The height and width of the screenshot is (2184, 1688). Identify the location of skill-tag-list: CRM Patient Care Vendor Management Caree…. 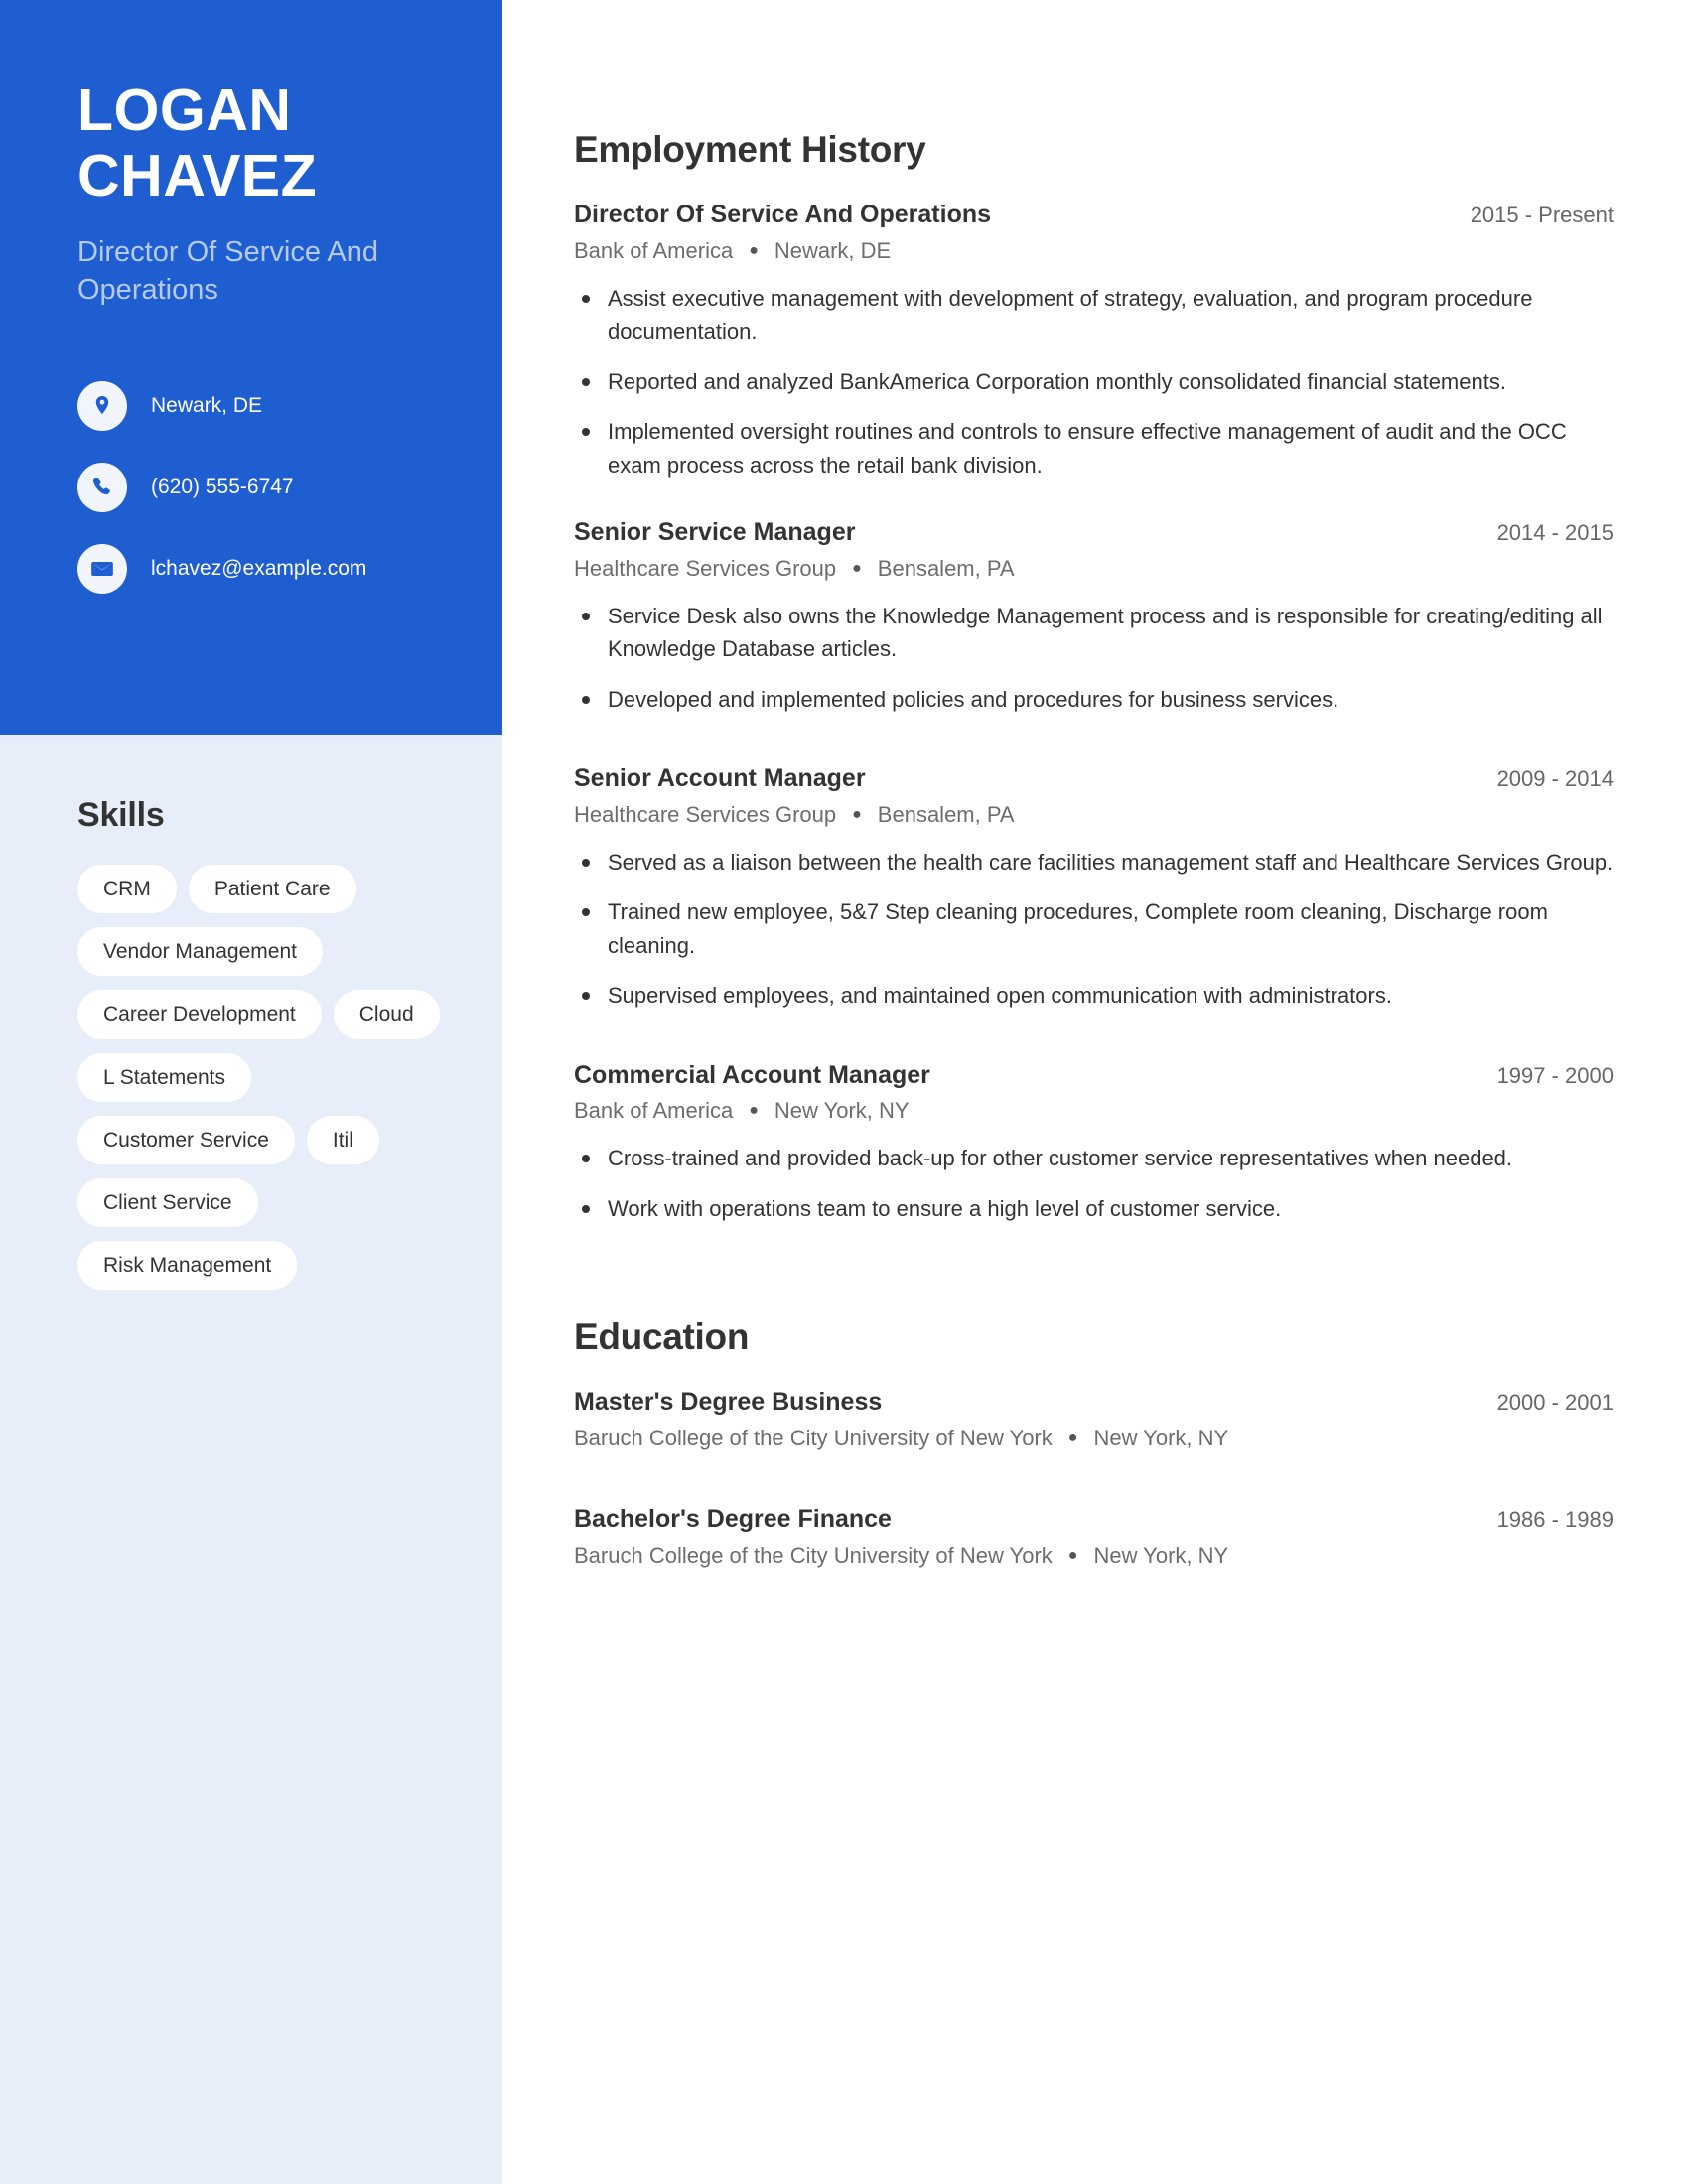
(266, 1078).